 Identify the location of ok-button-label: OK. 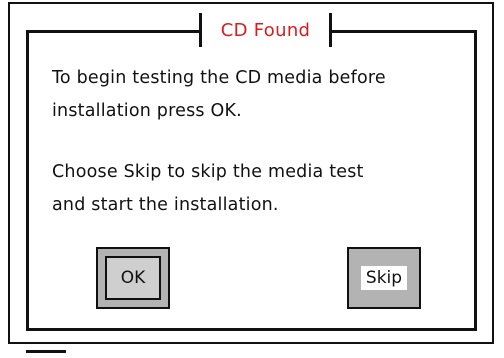
(133, 278).